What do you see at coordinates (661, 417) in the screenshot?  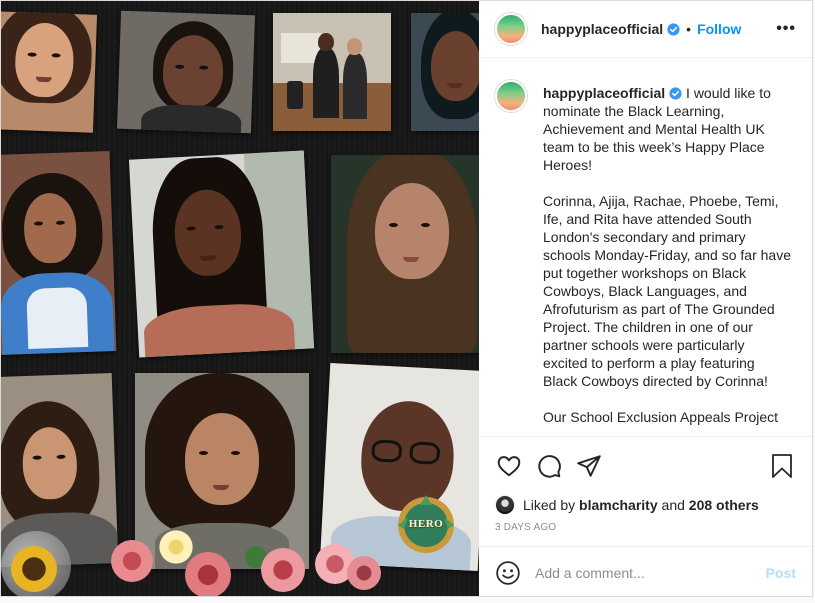 I see `caption-paragraph: Our School Exclusion Appeals Project` at bounding box center [661, 417].